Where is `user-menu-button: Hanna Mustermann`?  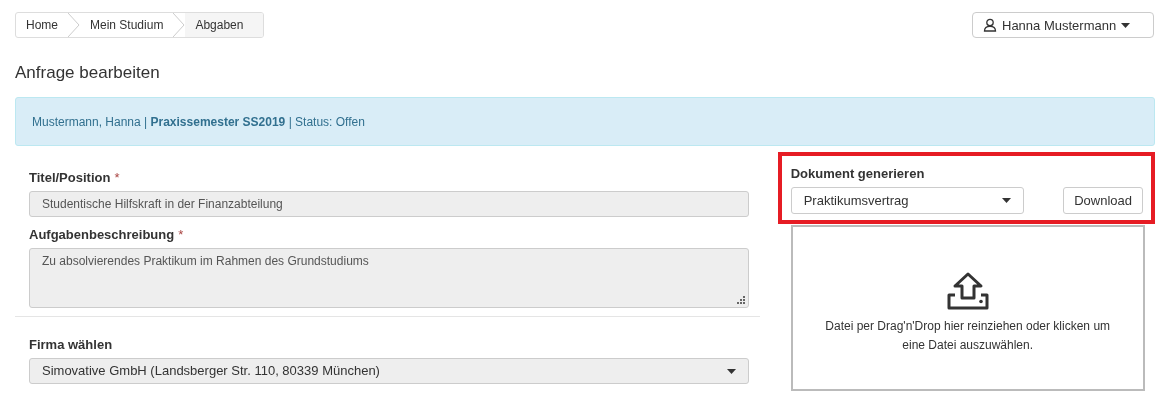 user-menu-button: Hanna Mustermann is located at coordinates (1063, 25).